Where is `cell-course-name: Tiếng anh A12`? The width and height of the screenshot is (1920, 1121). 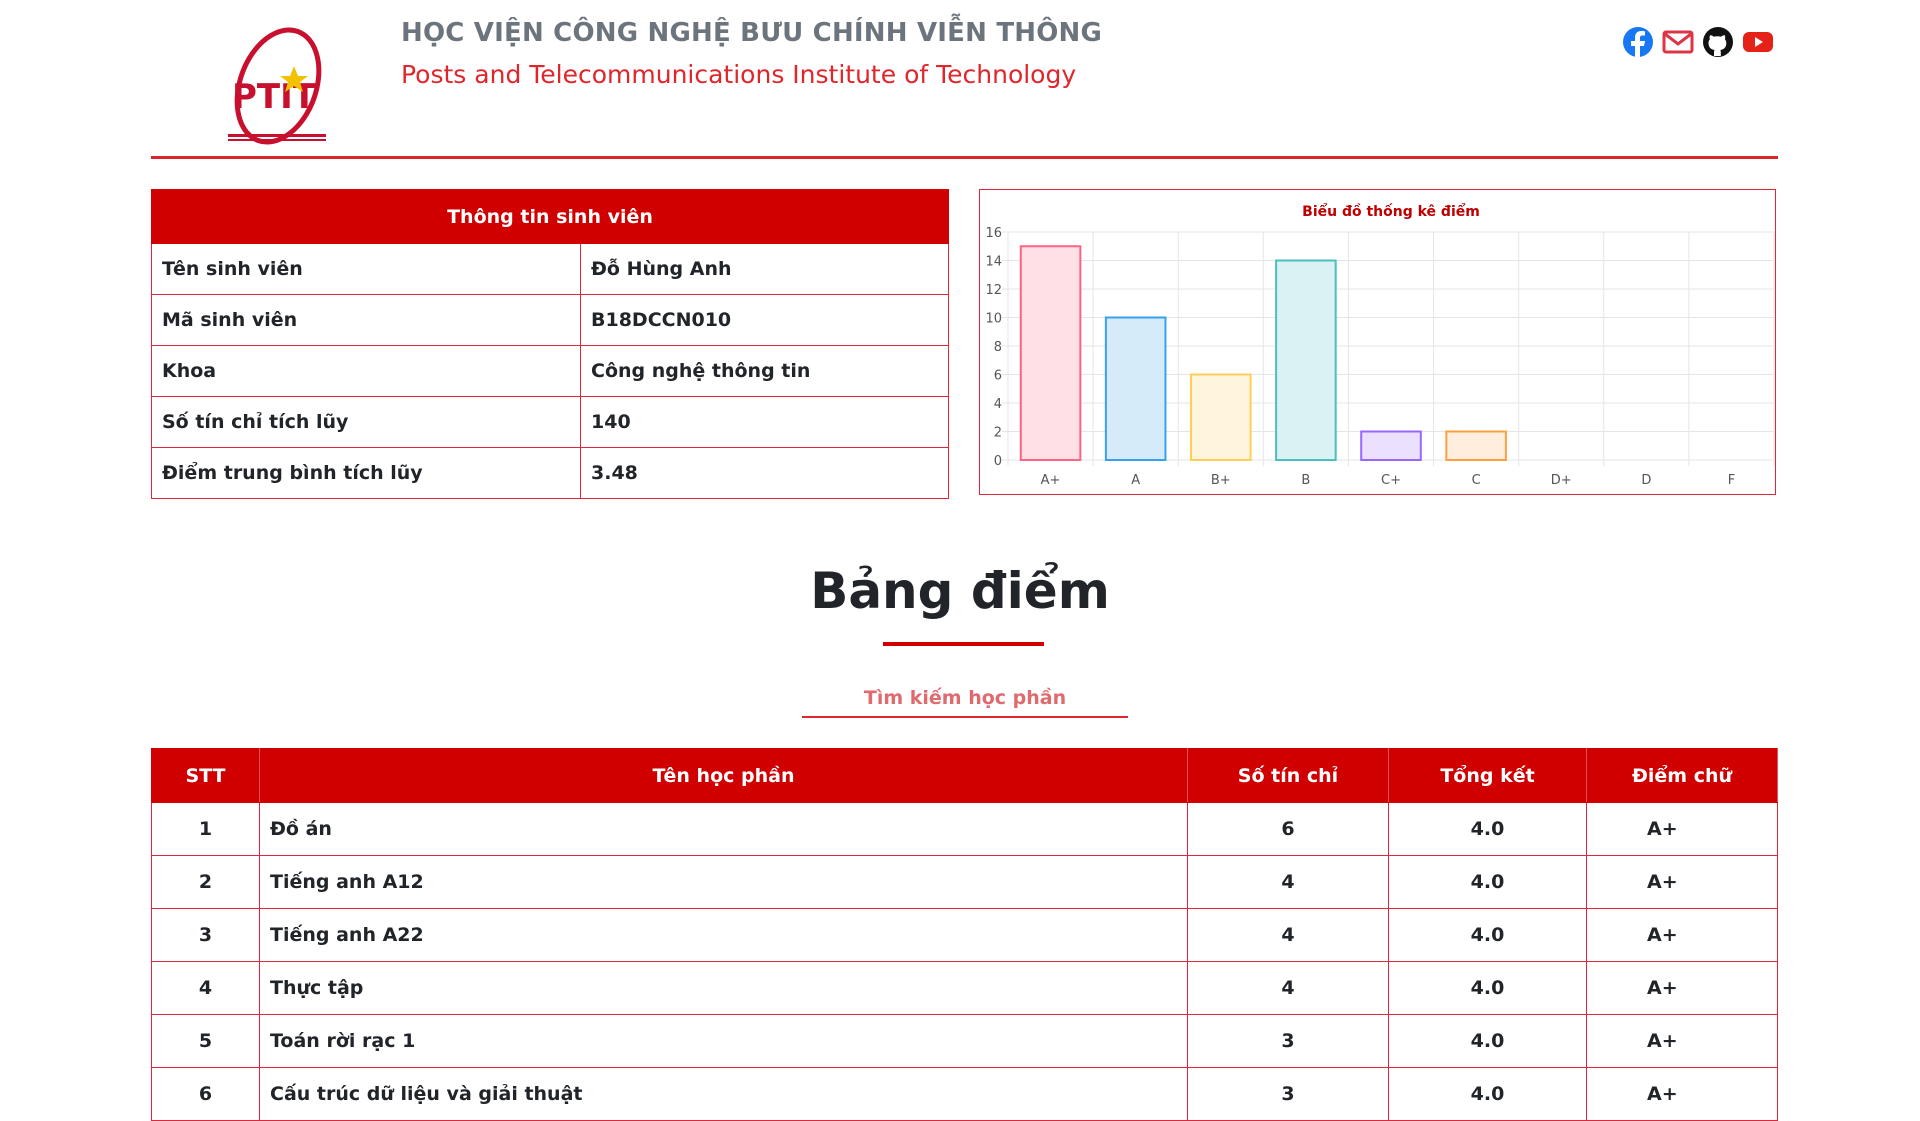 cell-course-name: Tiếng anh A12 is located at coordinates (723, 882).